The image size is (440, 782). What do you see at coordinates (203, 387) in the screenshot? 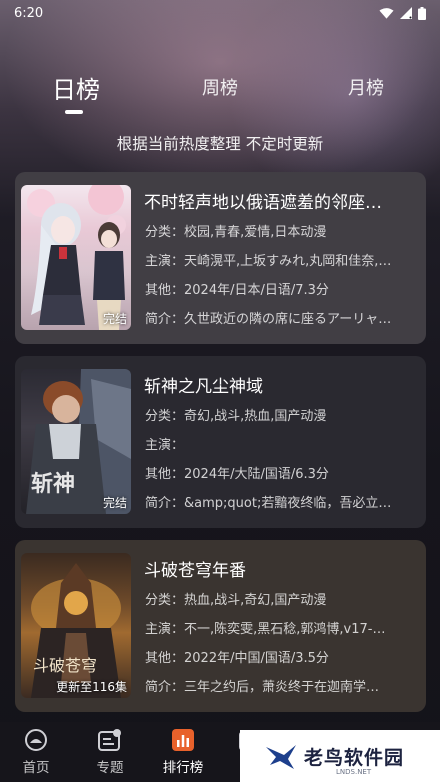
I see `anime-title: 斩神之凡尘神域` at bounding box center [203, 387].